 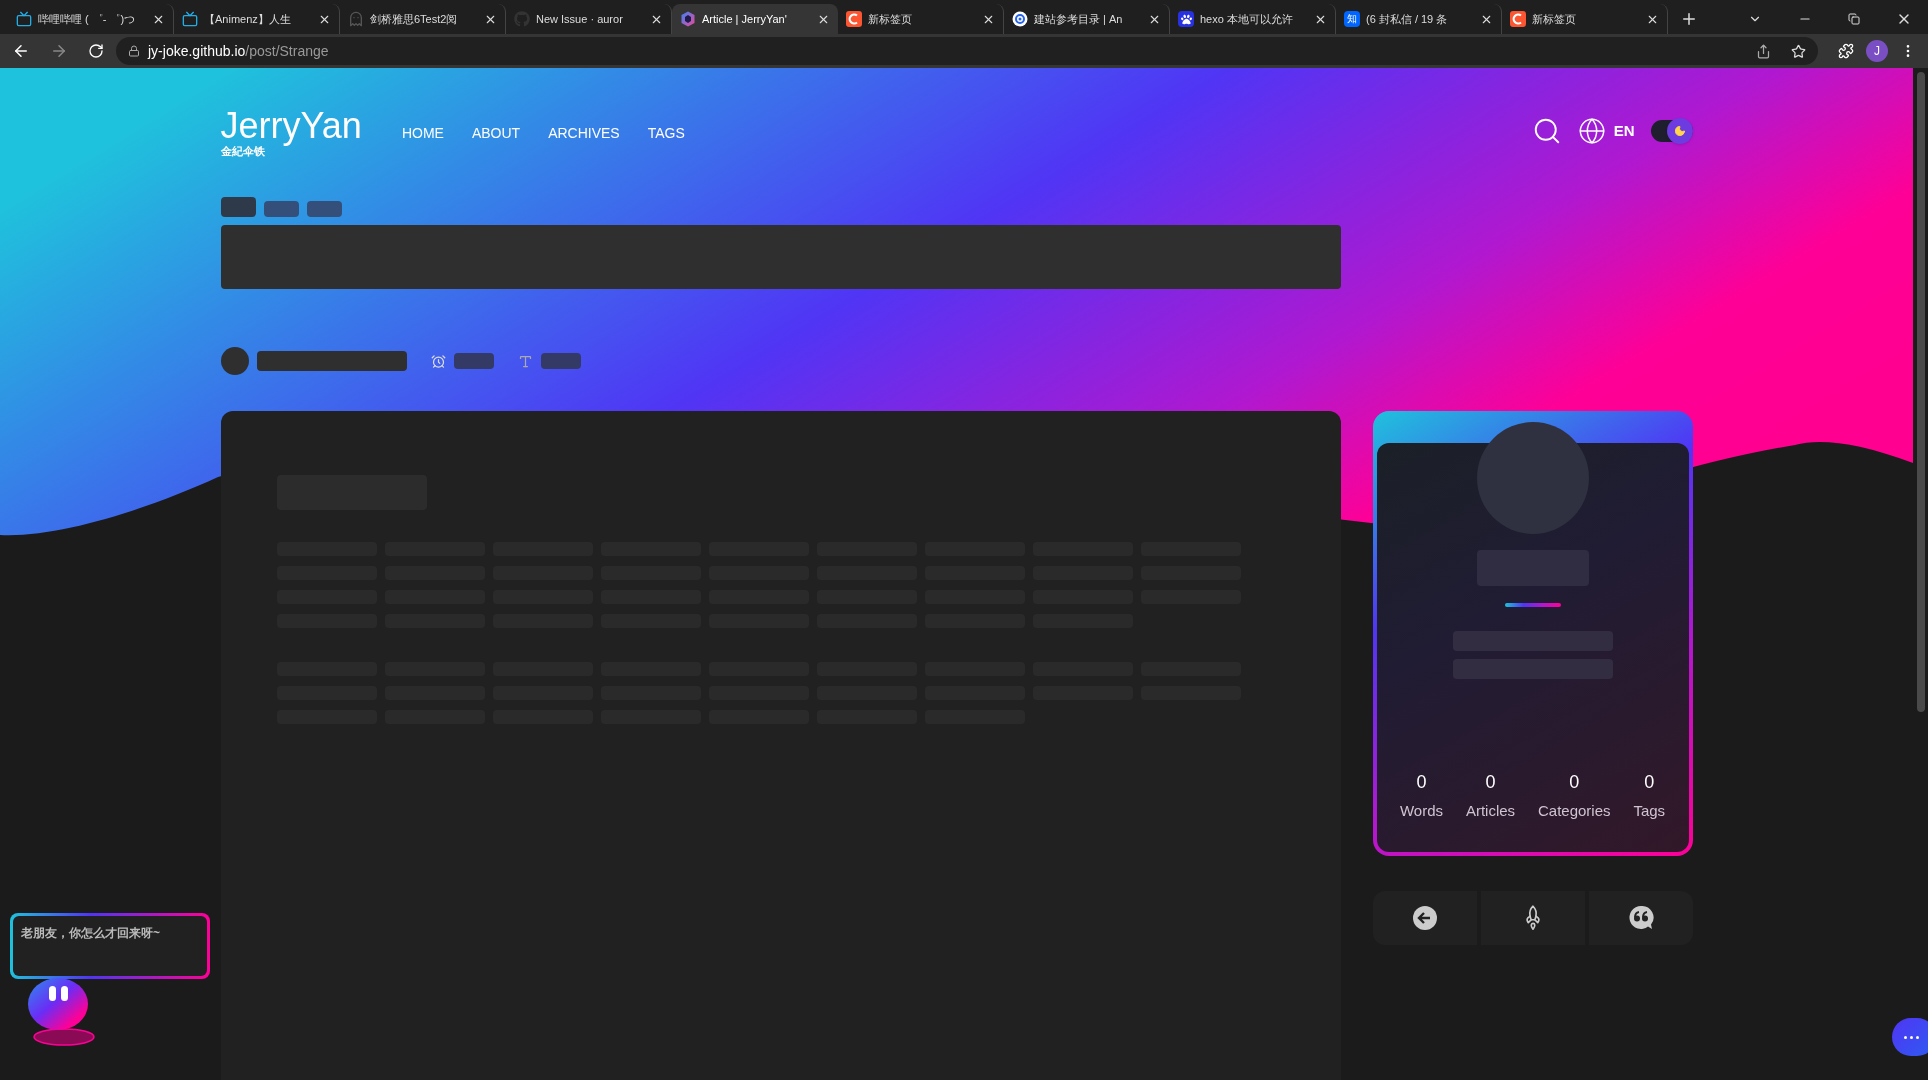 What do you see at coordinates (1591, 131) in the screenshot?
I see `globe-icon` at bounding box center [1591, 131].